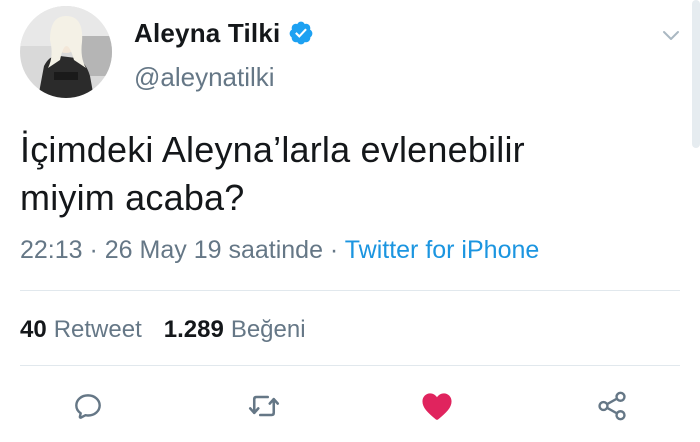  What do you see at coordinates (671, 35) in the screenshot?
I see `chevron-down-icon` at bounding box center [671, 35].